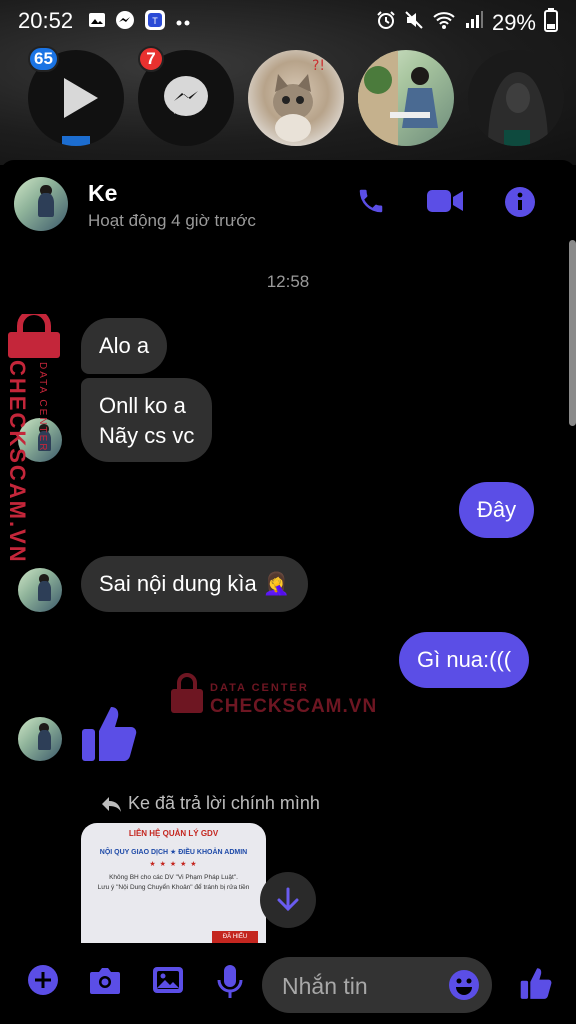  I want to click on chat-head-badge: 7, so click(151, 59).